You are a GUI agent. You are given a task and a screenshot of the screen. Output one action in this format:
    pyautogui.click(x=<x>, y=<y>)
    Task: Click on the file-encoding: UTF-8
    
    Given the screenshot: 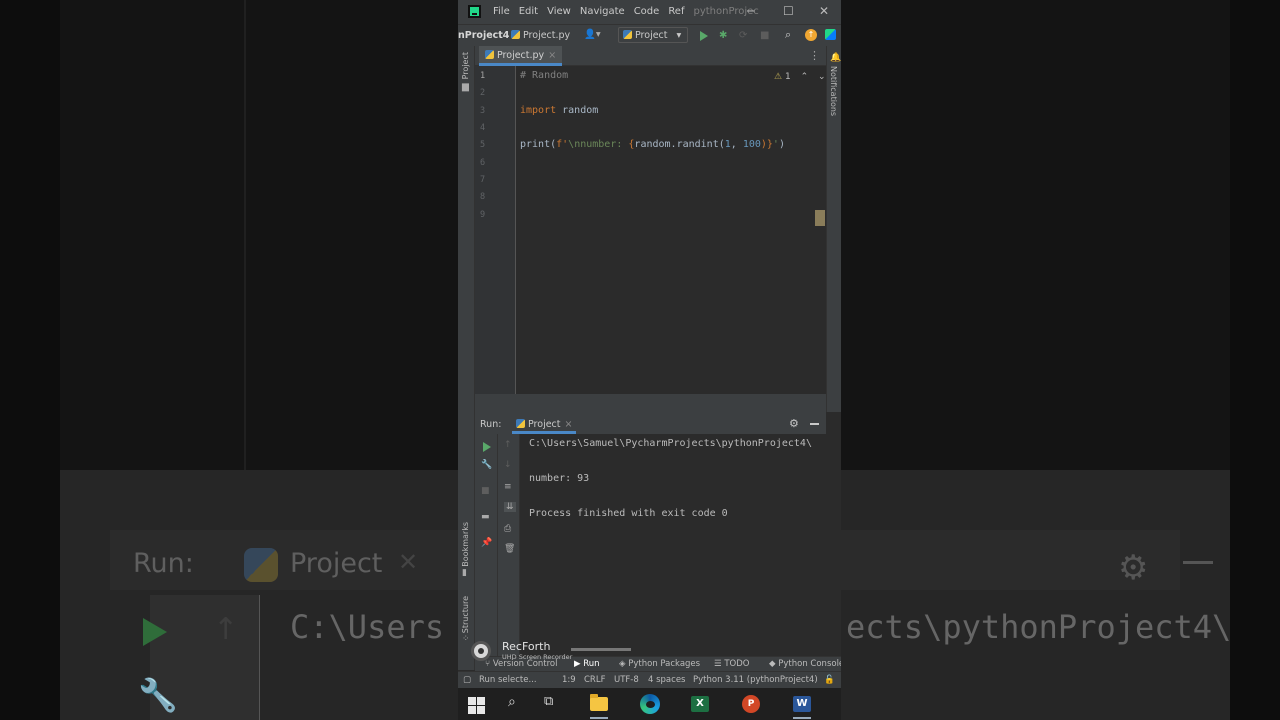 What is the action you would take?
    pyautogui.click(x=626, y=680)
    